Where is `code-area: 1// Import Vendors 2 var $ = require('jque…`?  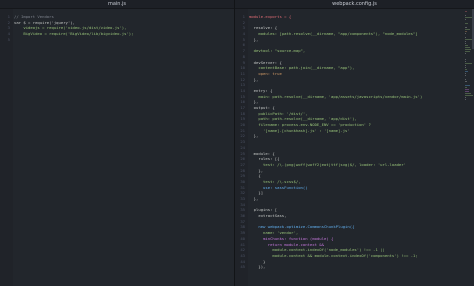
code-area: 1// Import Vendors 2 var $ = require('jque… is located at coordinates (117, 28).